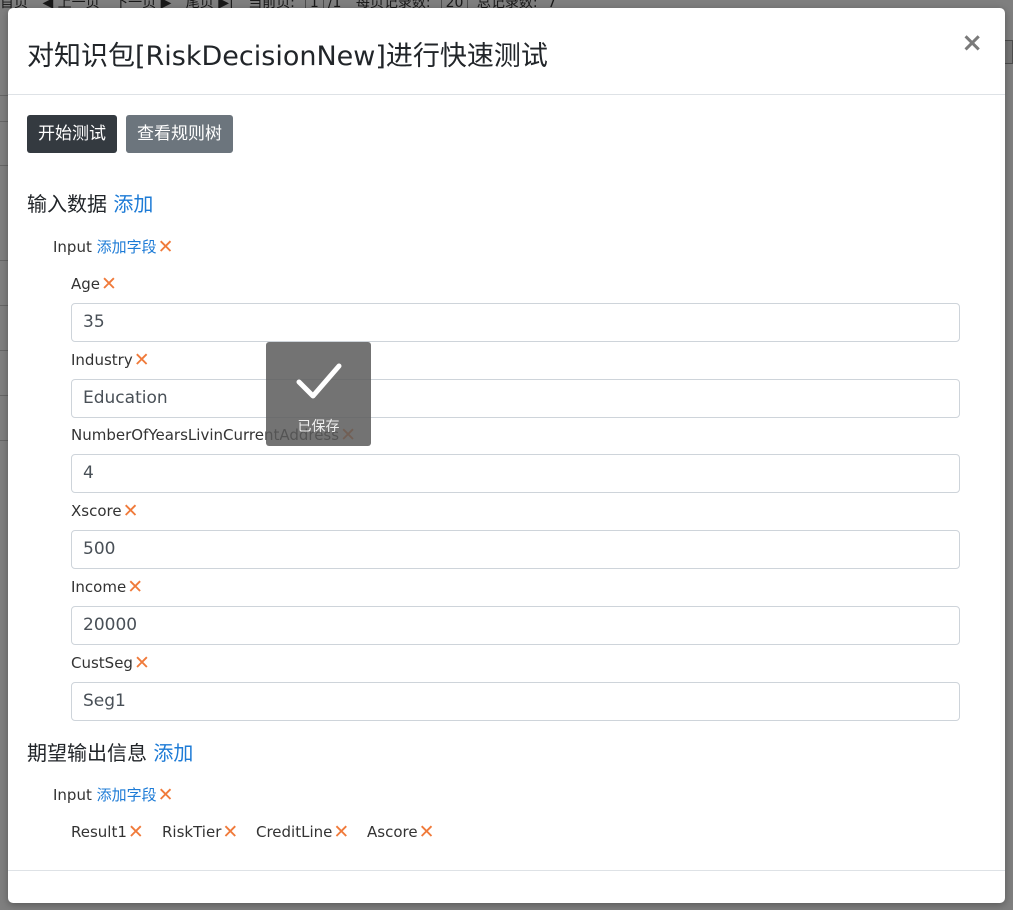 The image size is (1013, 910). Describe the element at coordinates (287, 56) in the screenshot. I see `modal-title: 对知识包[RiskDecisionNew]进行快速测试` at that location.